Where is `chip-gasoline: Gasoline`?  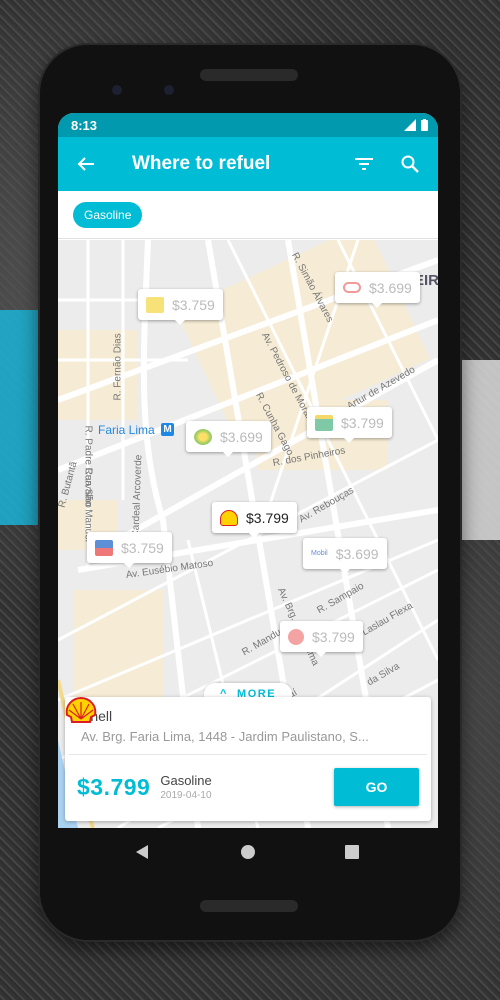 chip-gasoline: Gasoline is located at coordinates (108, 214).